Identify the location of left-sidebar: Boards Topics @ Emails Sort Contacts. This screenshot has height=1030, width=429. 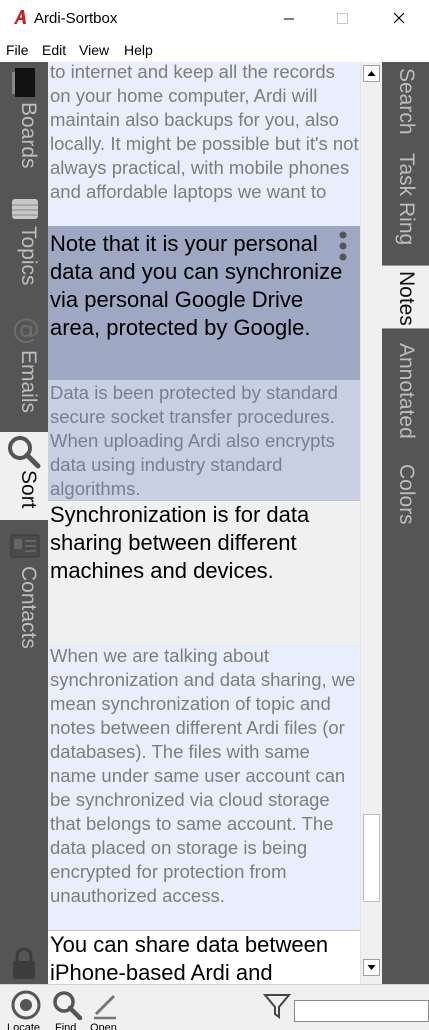
(24, 523).